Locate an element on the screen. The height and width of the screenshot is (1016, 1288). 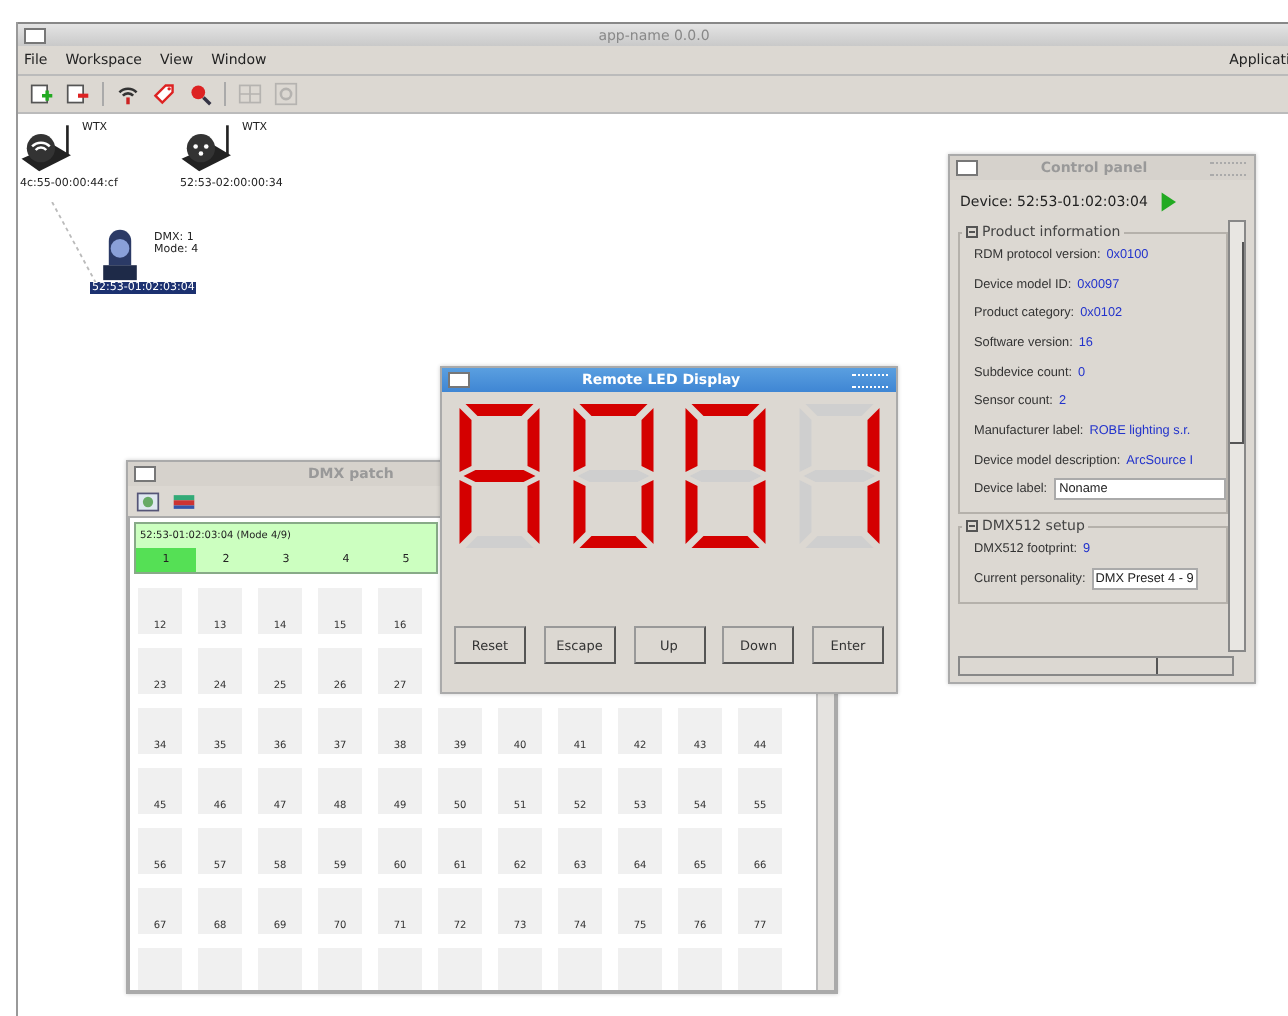
wifi-icon is located at coordinates (128, 94).